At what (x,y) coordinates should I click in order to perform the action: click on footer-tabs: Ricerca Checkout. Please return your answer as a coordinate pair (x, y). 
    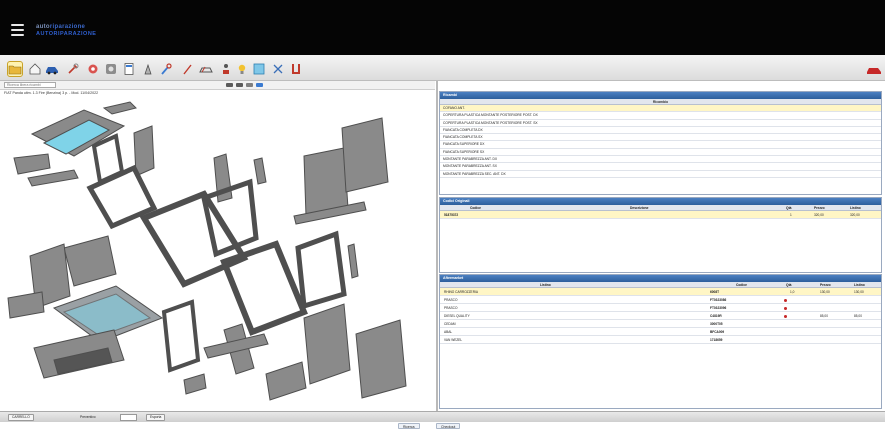
    Looking at the image, I should click on (442, 426).